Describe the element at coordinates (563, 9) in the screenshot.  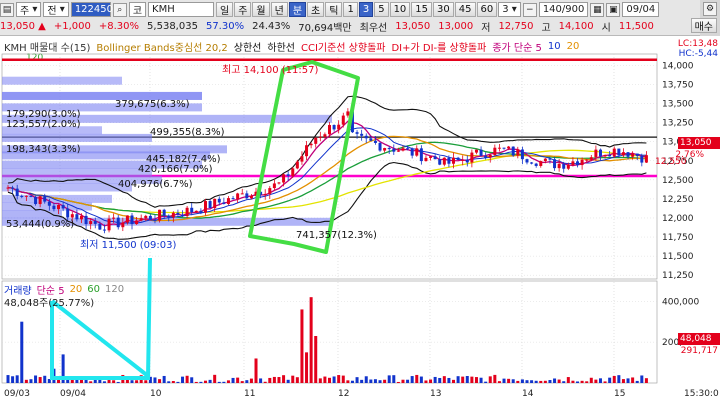
I see `count-field: 140/900` at that location.